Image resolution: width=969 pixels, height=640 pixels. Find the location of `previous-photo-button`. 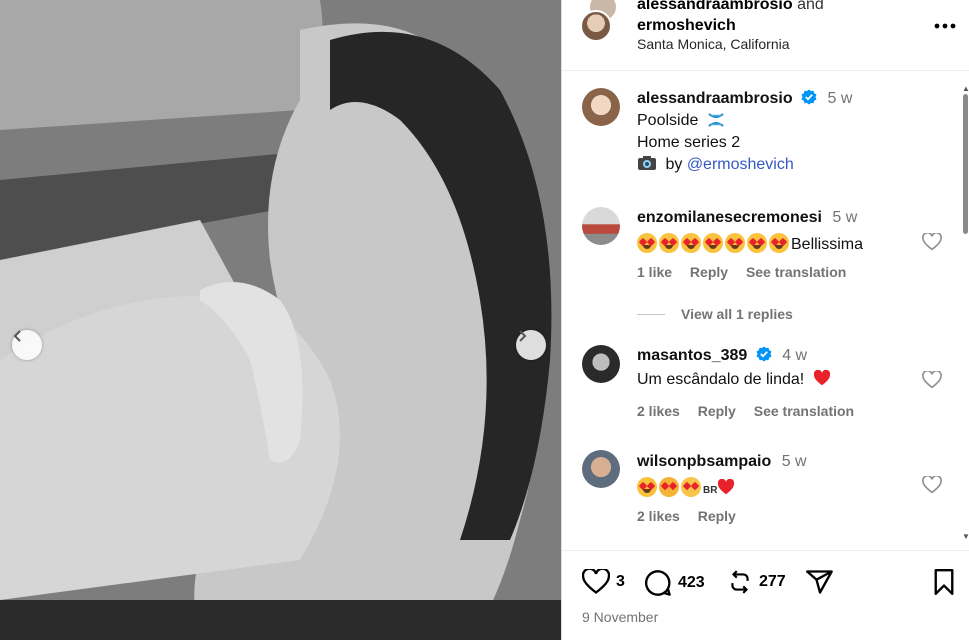

previous-photo-button is located at coordinates (27, 345).